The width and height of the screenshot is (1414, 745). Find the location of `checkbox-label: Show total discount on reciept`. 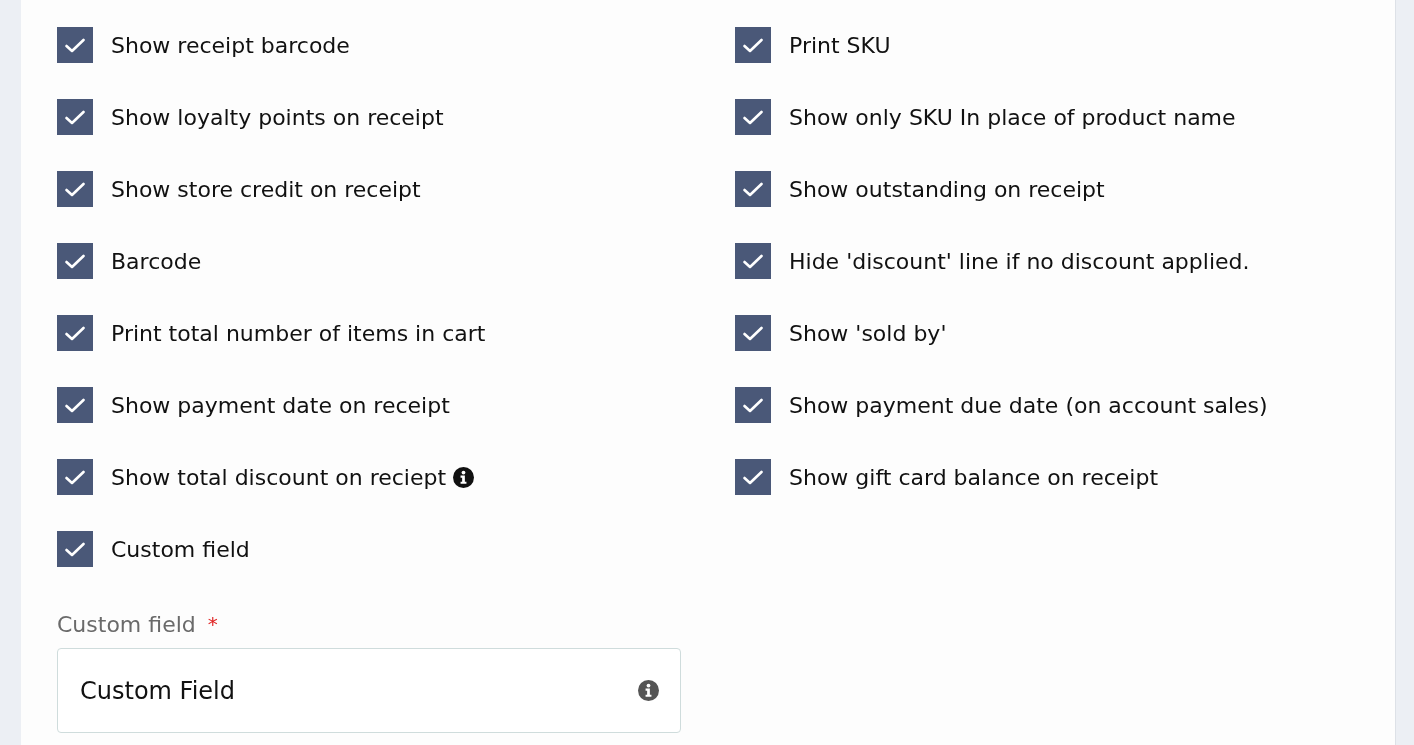

checkbox-label: Show total discount on reciept is located at coordinates (279, 477).